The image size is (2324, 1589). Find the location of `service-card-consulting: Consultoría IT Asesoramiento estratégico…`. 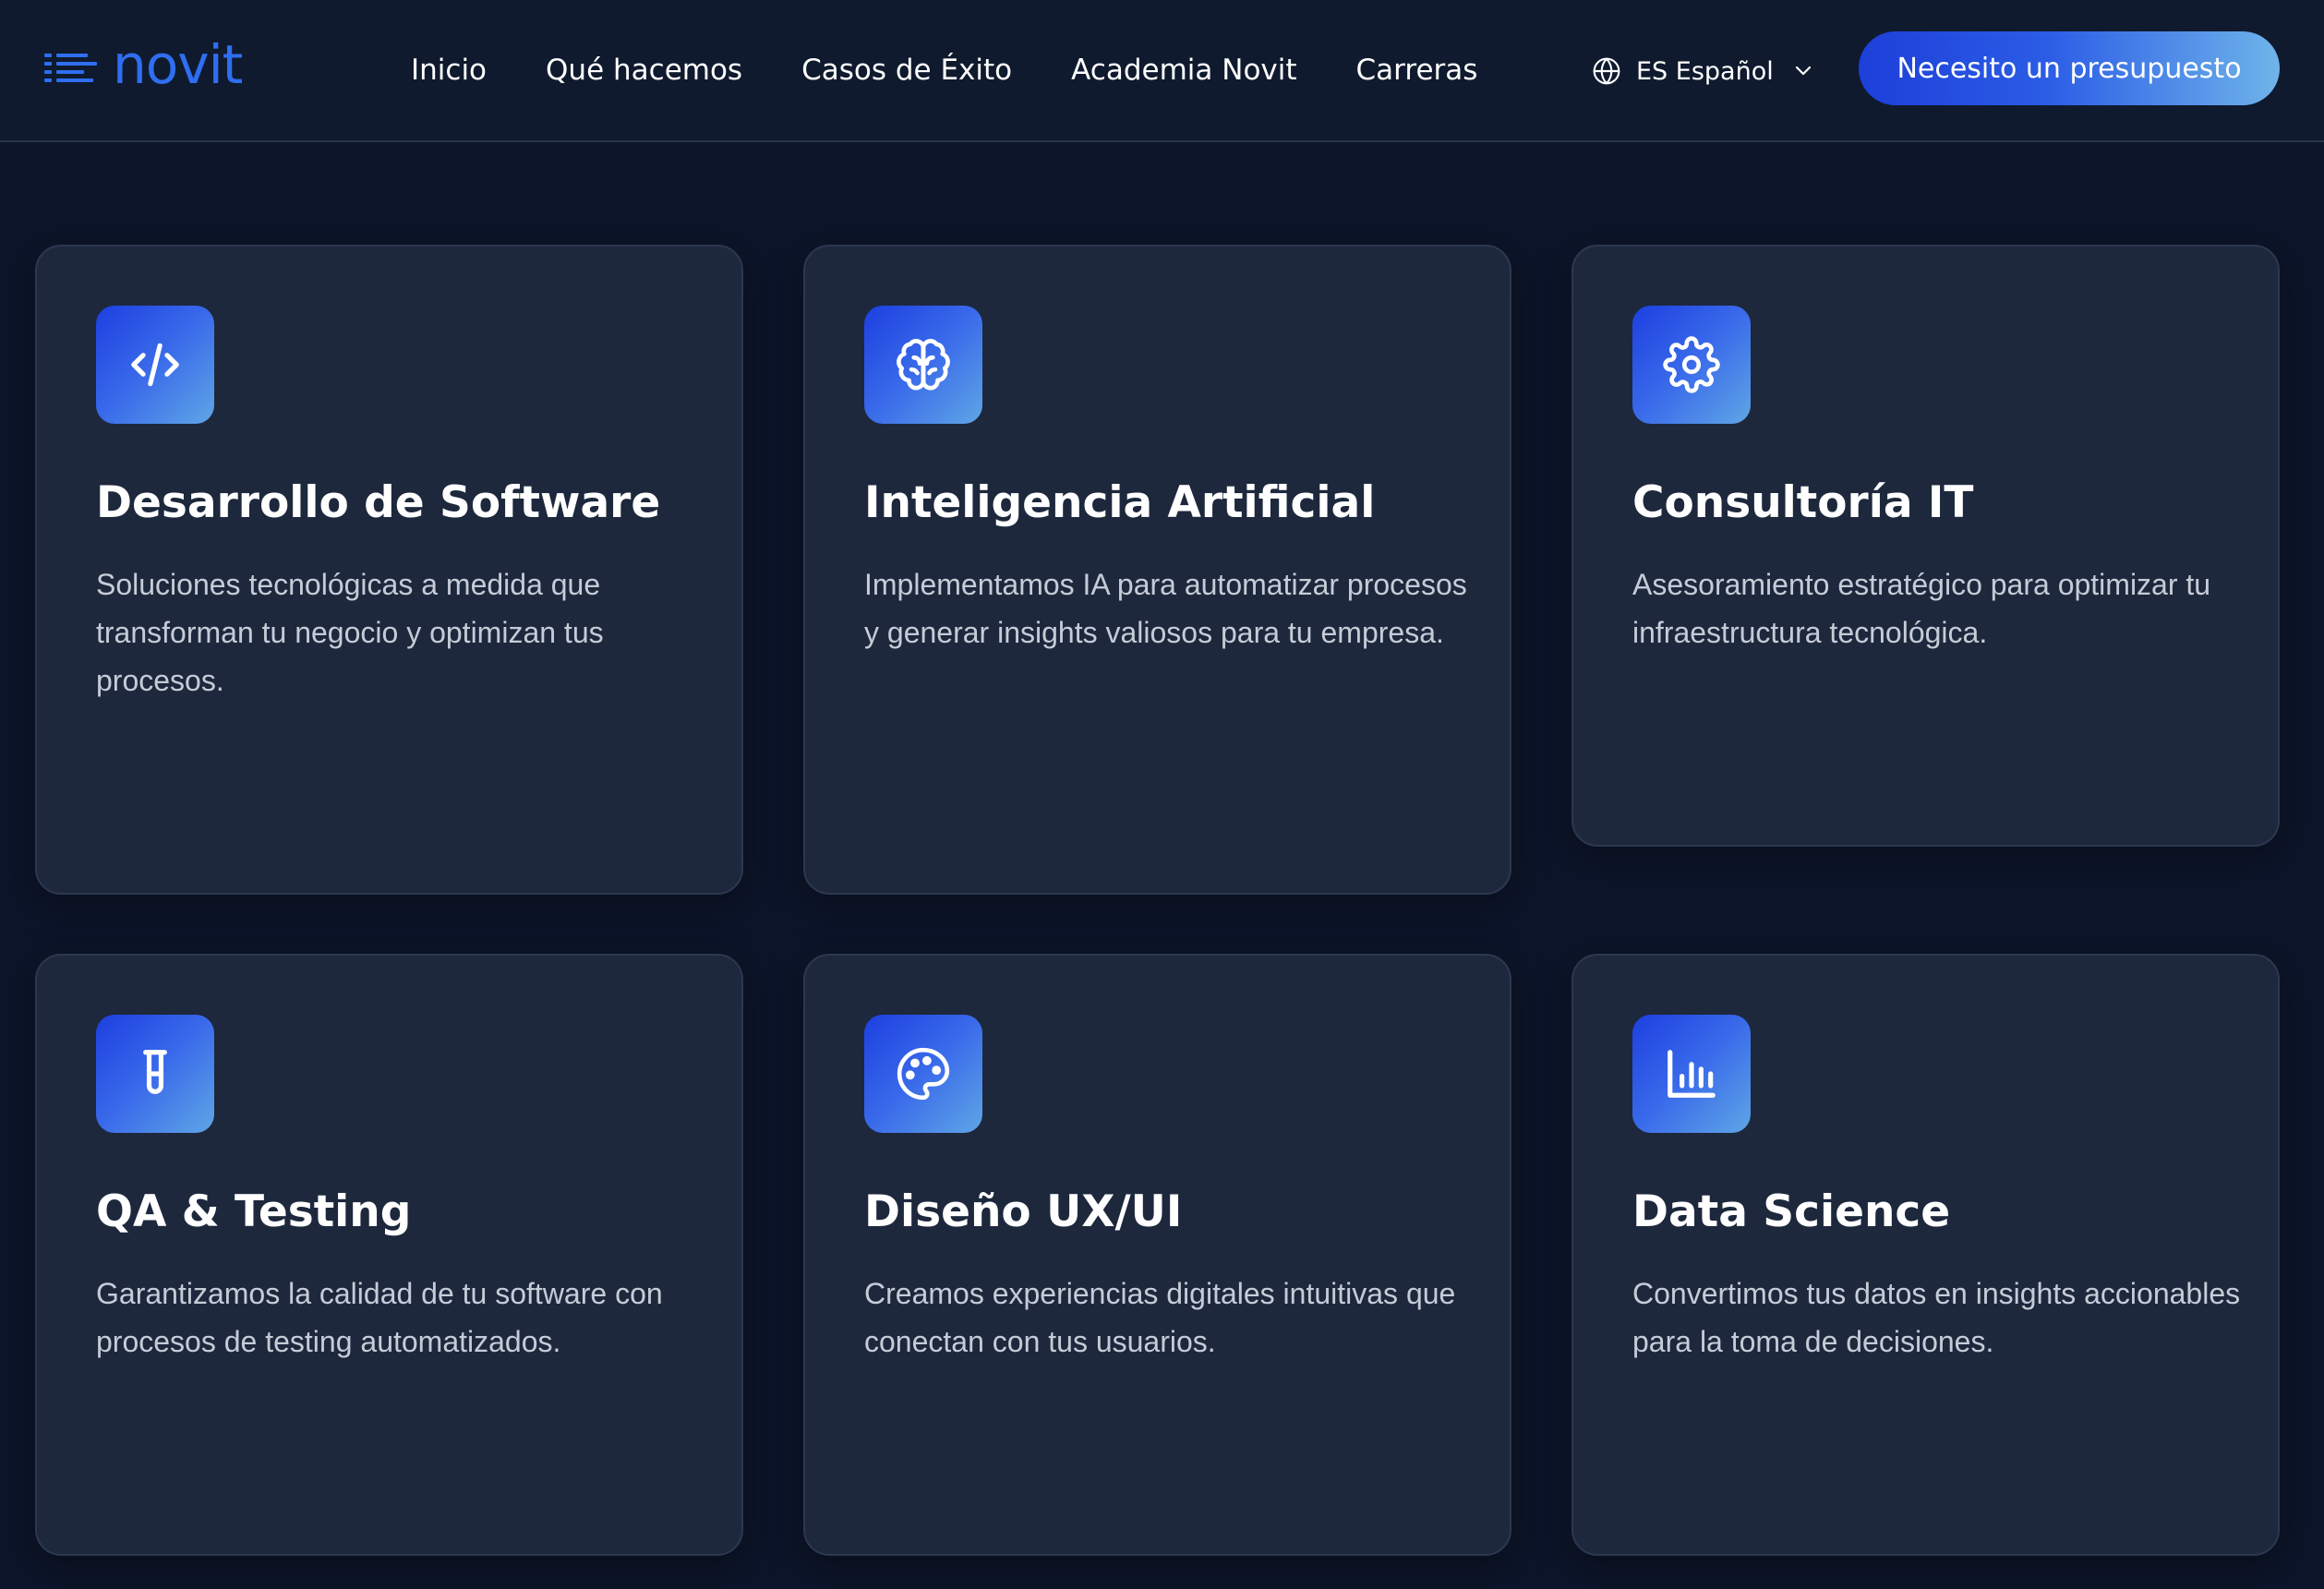

service-card-consulting: Consultoría IT Asesoramiento estratégico… is located at coordinates (1925, 546).